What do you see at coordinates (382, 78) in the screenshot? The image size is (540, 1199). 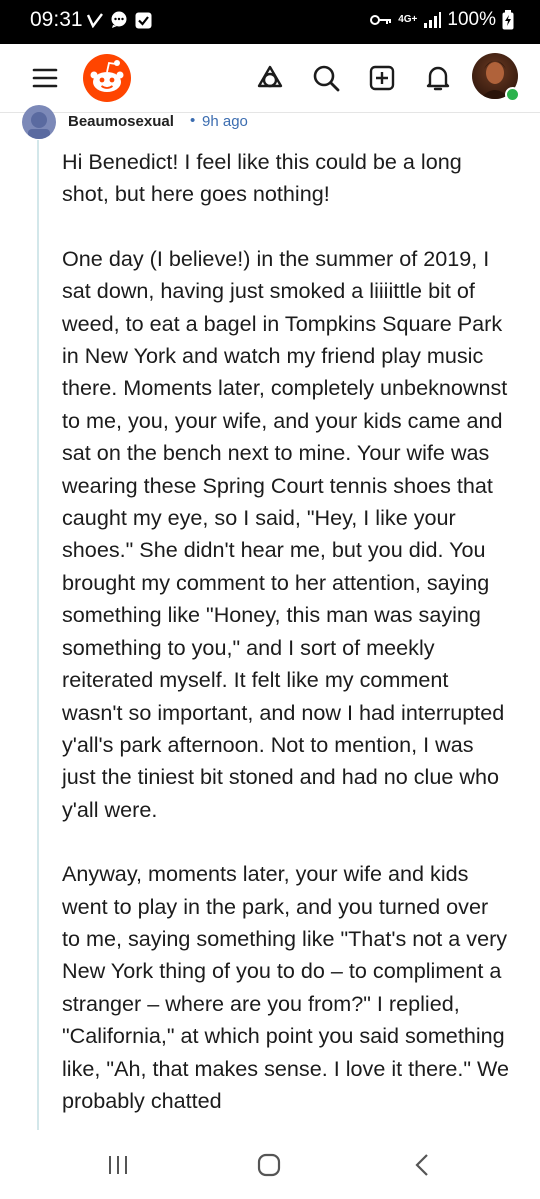 I see `create-post-icon` at bounding box center [382, 78].